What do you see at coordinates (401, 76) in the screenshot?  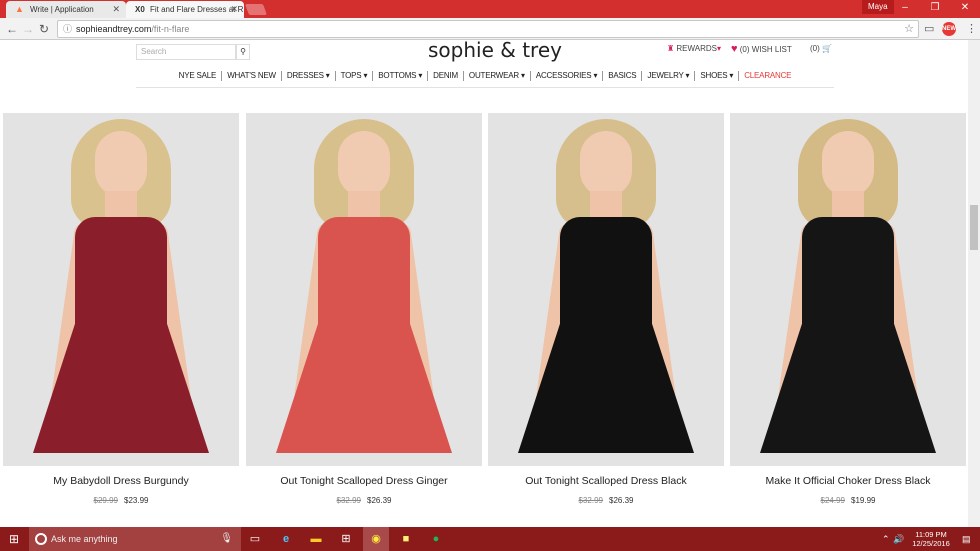 I see `nav-item-bottoms: BOTTOMS ▾` at bounding box center [401, 76].